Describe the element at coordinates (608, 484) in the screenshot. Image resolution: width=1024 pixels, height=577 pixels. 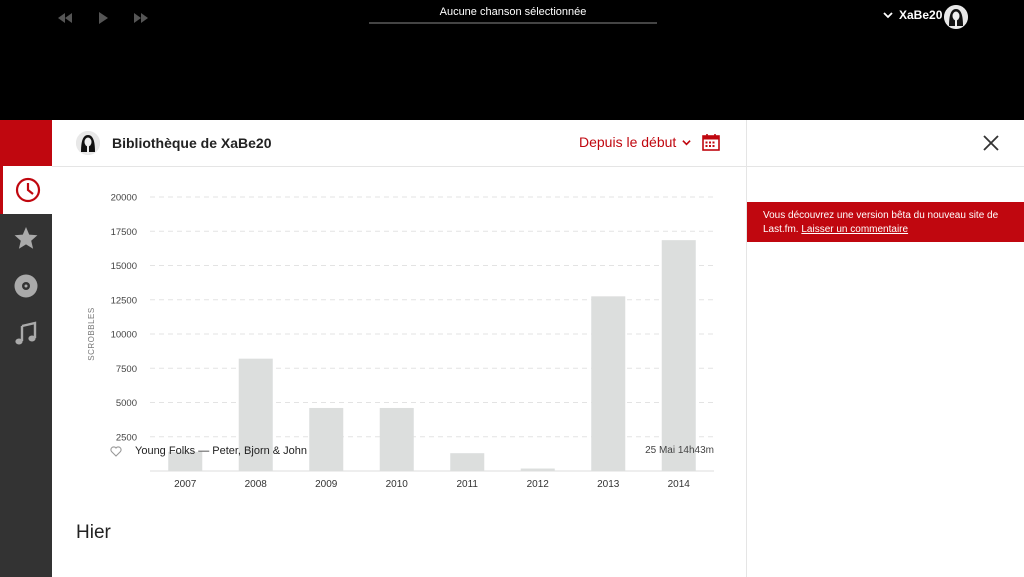
I see `x-tick-label: 2013` at that location.